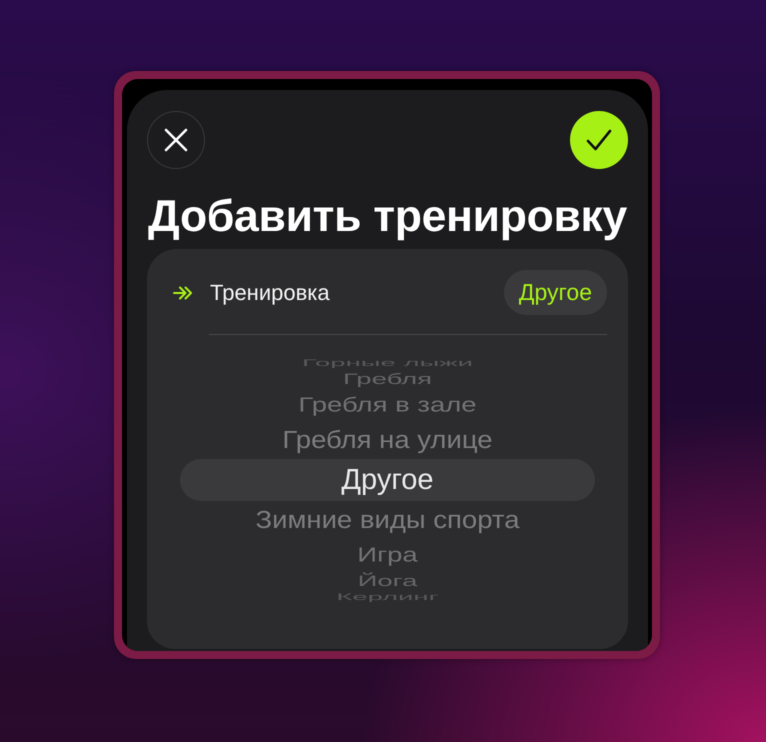 Image resolution: width=766 pixels, height=742 pixels. What do you see at coordinates (183, 293) in the screenshot?
I see `double-arrow-icon` at bounding box center [183, 293].